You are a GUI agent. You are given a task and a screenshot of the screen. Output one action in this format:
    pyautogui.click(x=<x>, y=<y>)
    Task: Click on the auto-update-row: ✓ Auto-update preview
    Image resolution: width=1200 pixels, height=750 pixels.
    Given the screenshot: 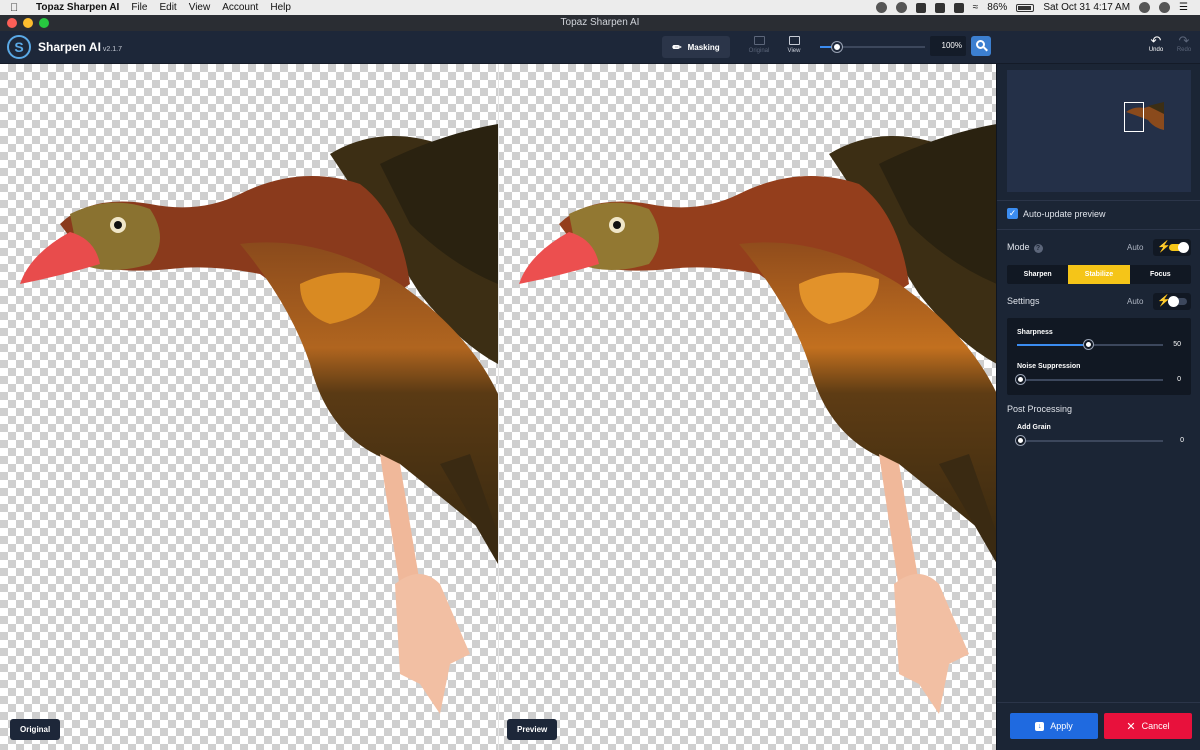 What is the action you would take?
    pyautogui.click(x=1056, y=213)
    